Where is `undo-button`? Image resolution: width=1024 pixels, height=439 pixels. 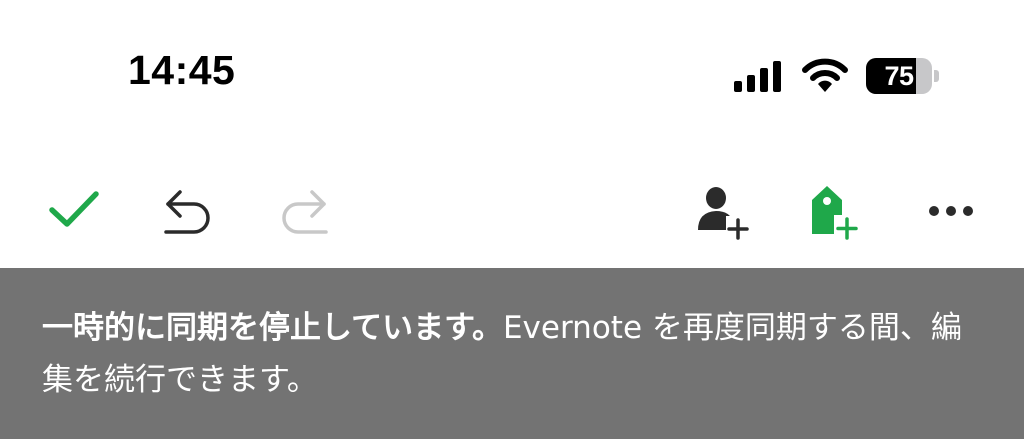 undo-button is located at coordinates (188, 212).